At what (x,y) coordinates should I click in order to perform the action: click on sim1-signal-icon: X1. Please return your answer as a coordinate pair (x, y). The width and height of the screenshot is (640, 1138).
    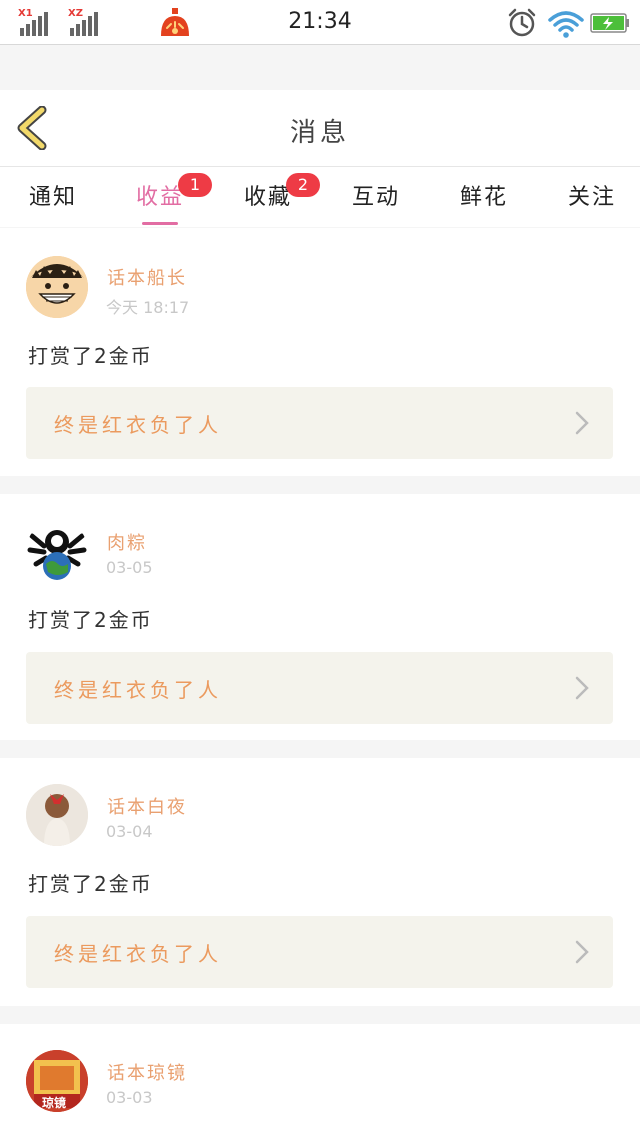
    Looking at the image, I should click on (35, 22).